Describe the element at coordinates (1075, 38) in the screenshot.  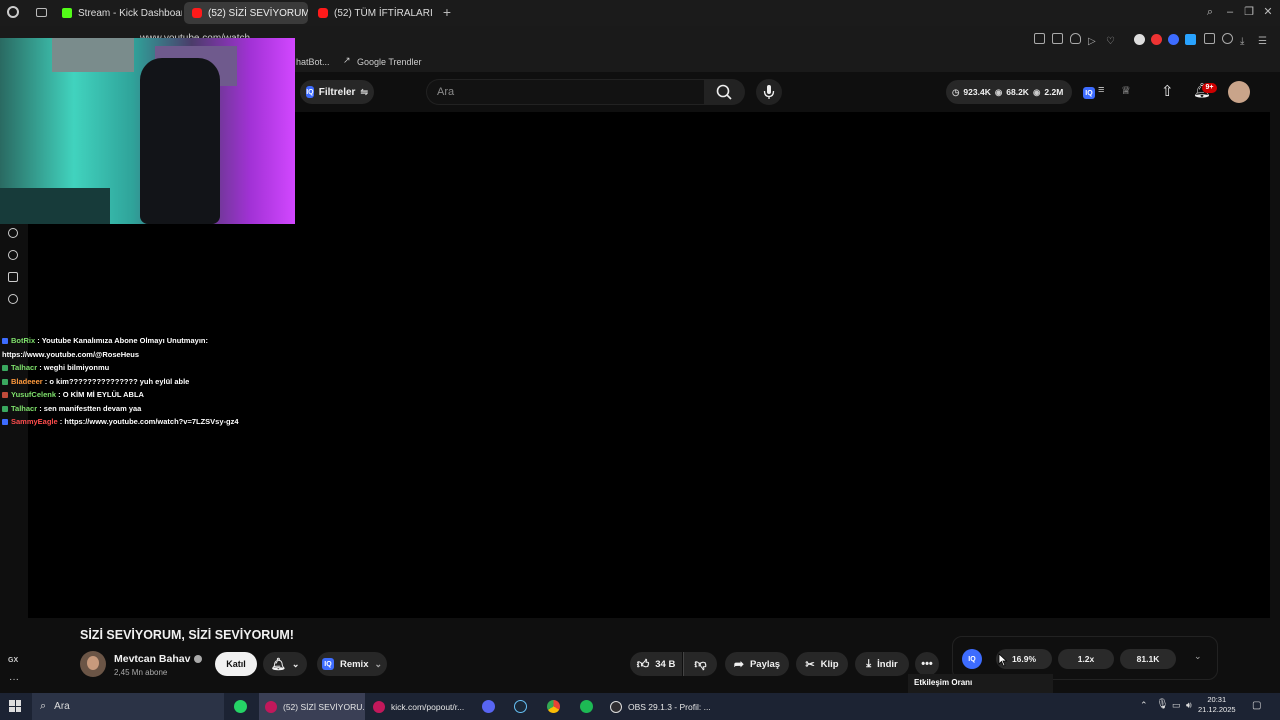
I see `shield-icon` at that location.